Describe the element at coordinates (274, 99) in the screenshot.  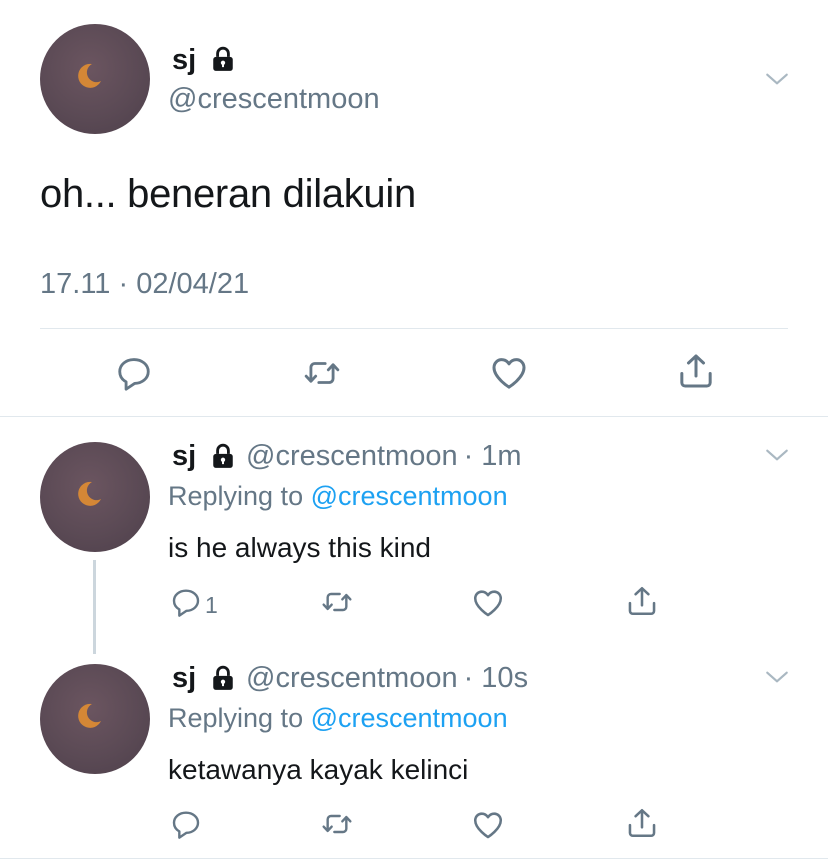
I see `user-handle: @crescentmoon` at that location.